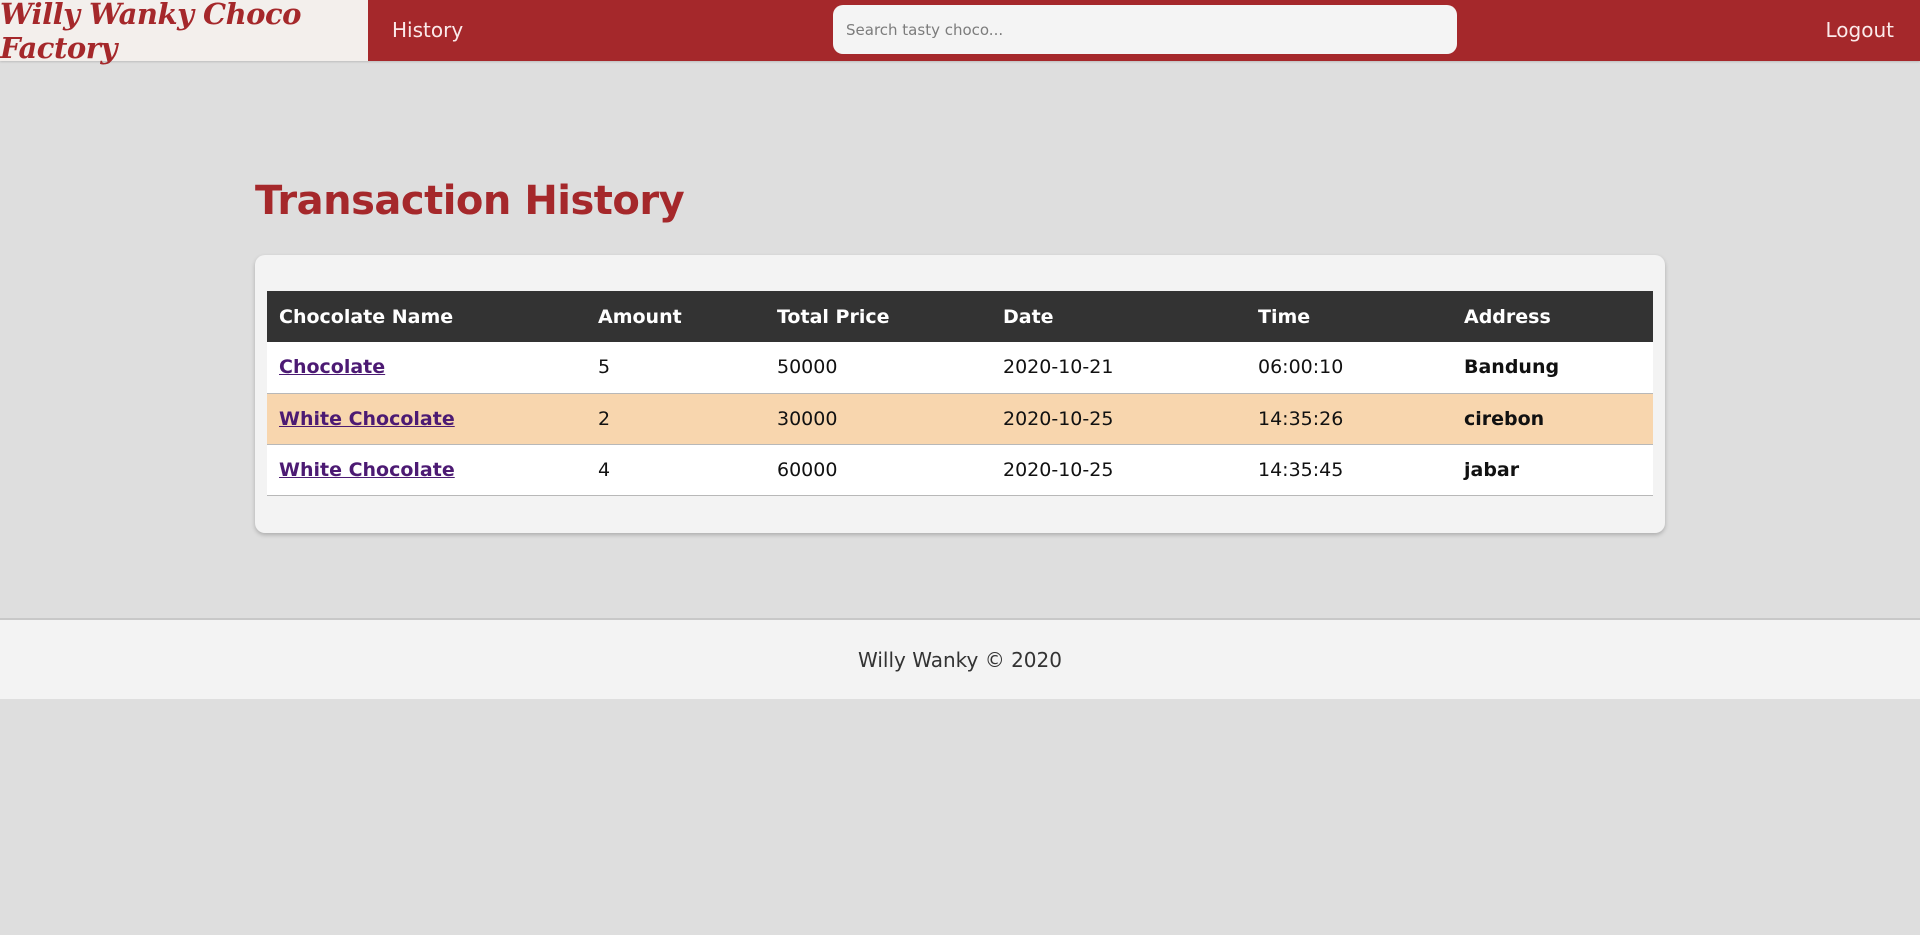  Describe the element at coordinates (1349, 316) in the screenshot. I see `col-header-time: Time` at that location.